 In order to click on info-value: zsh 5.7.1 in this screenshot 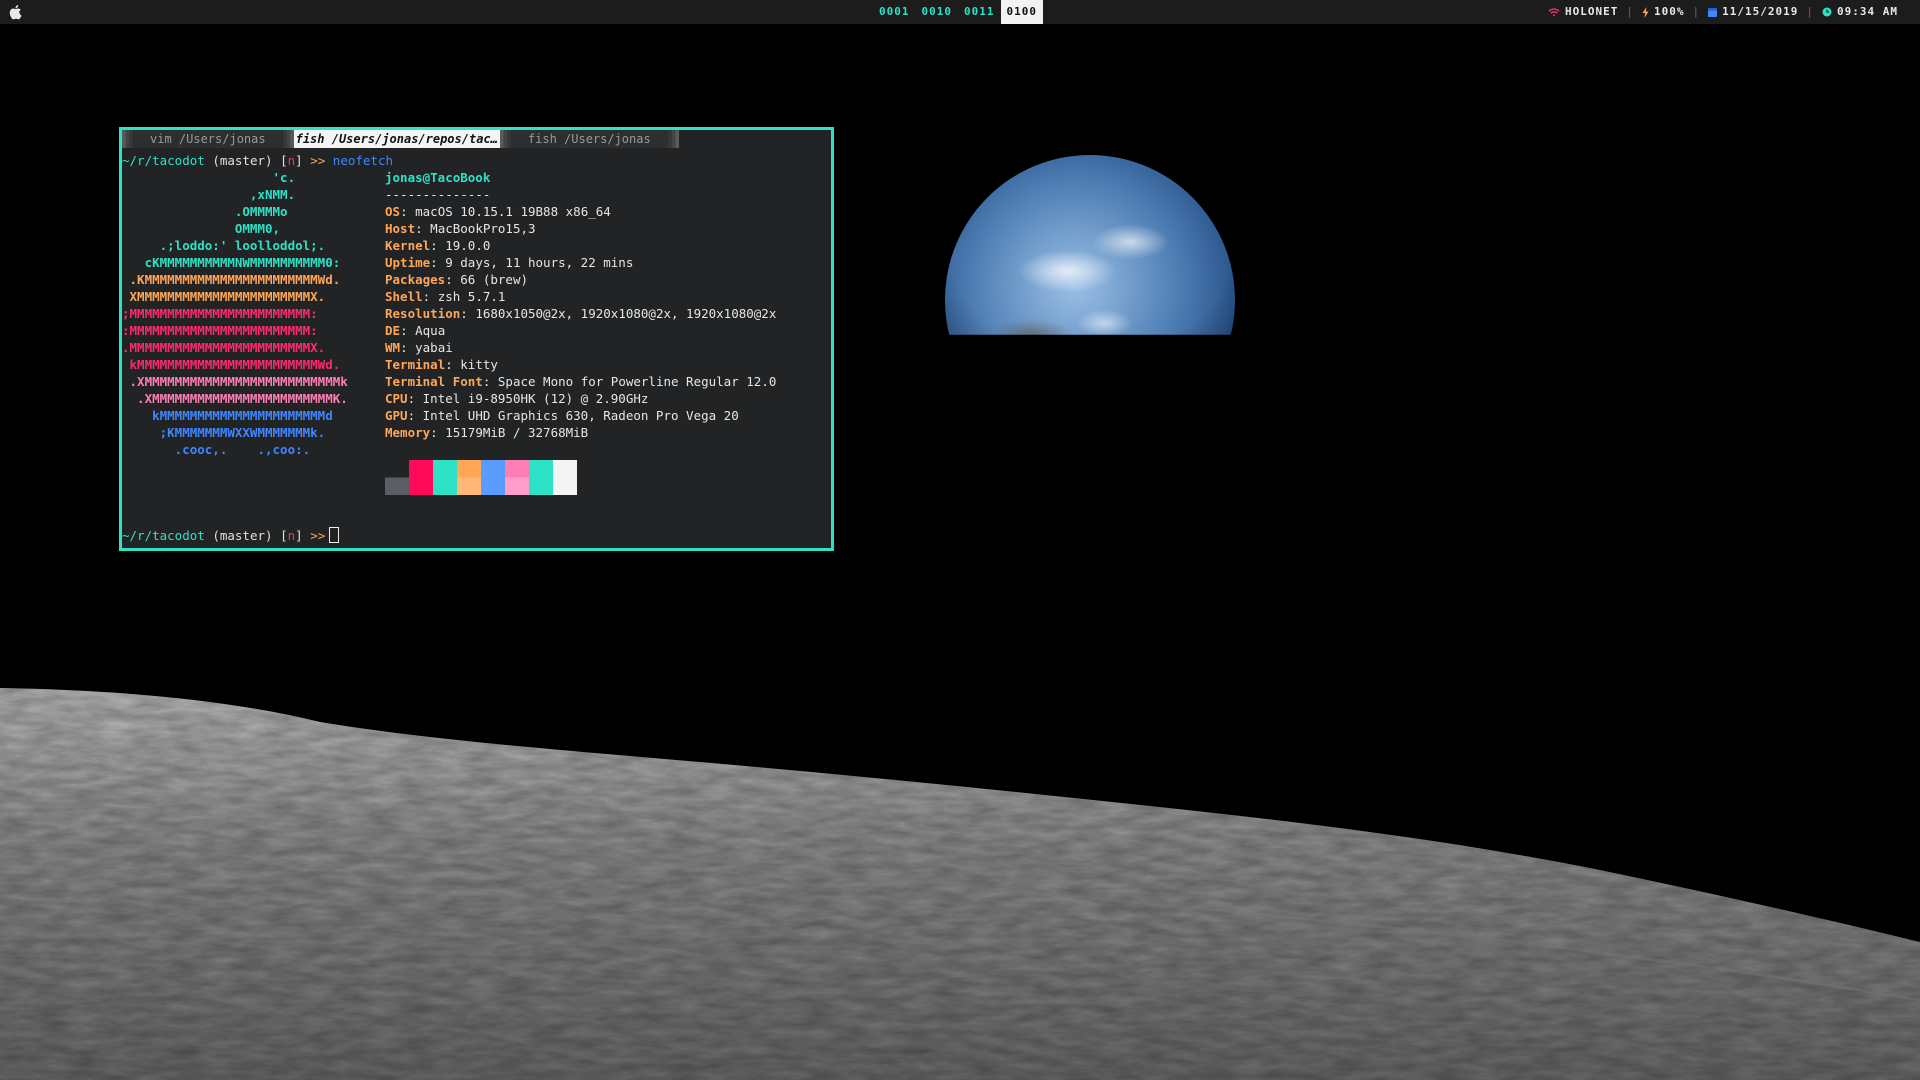, I will do `click(471, 296)`.